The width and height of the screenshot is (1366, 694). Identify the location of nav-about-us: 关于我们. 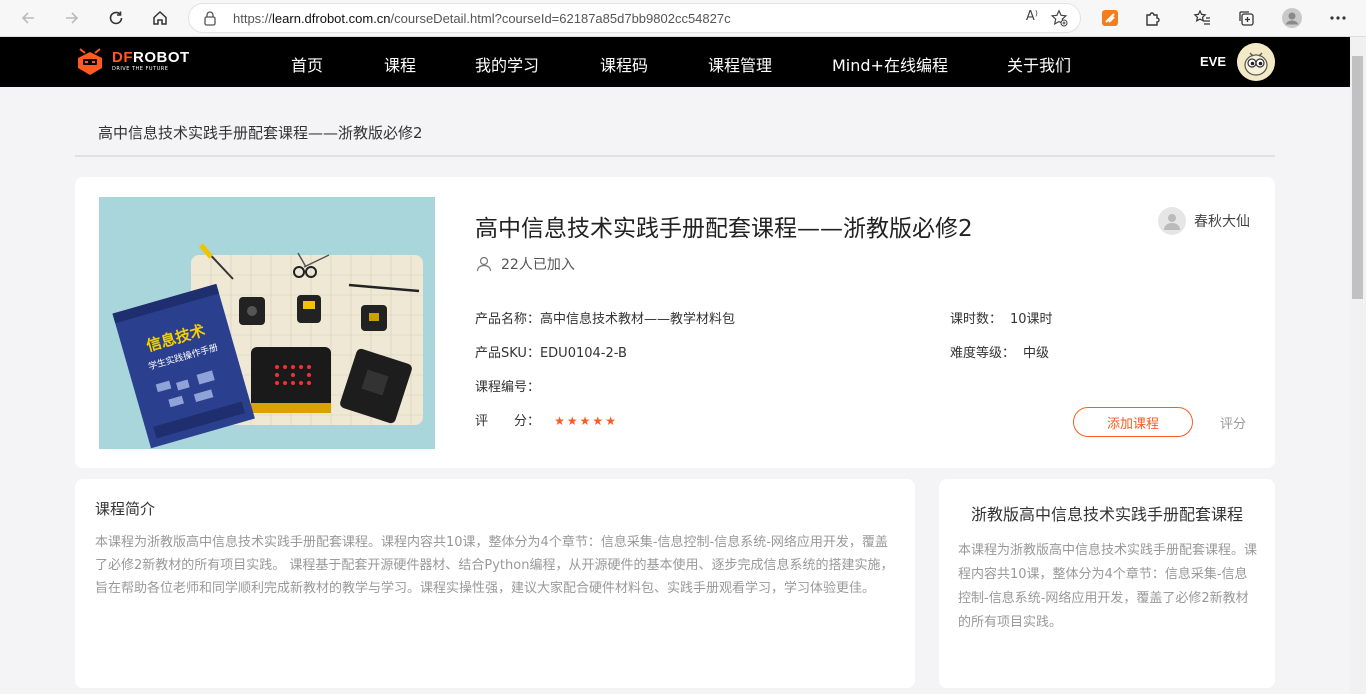
(1039, 64).